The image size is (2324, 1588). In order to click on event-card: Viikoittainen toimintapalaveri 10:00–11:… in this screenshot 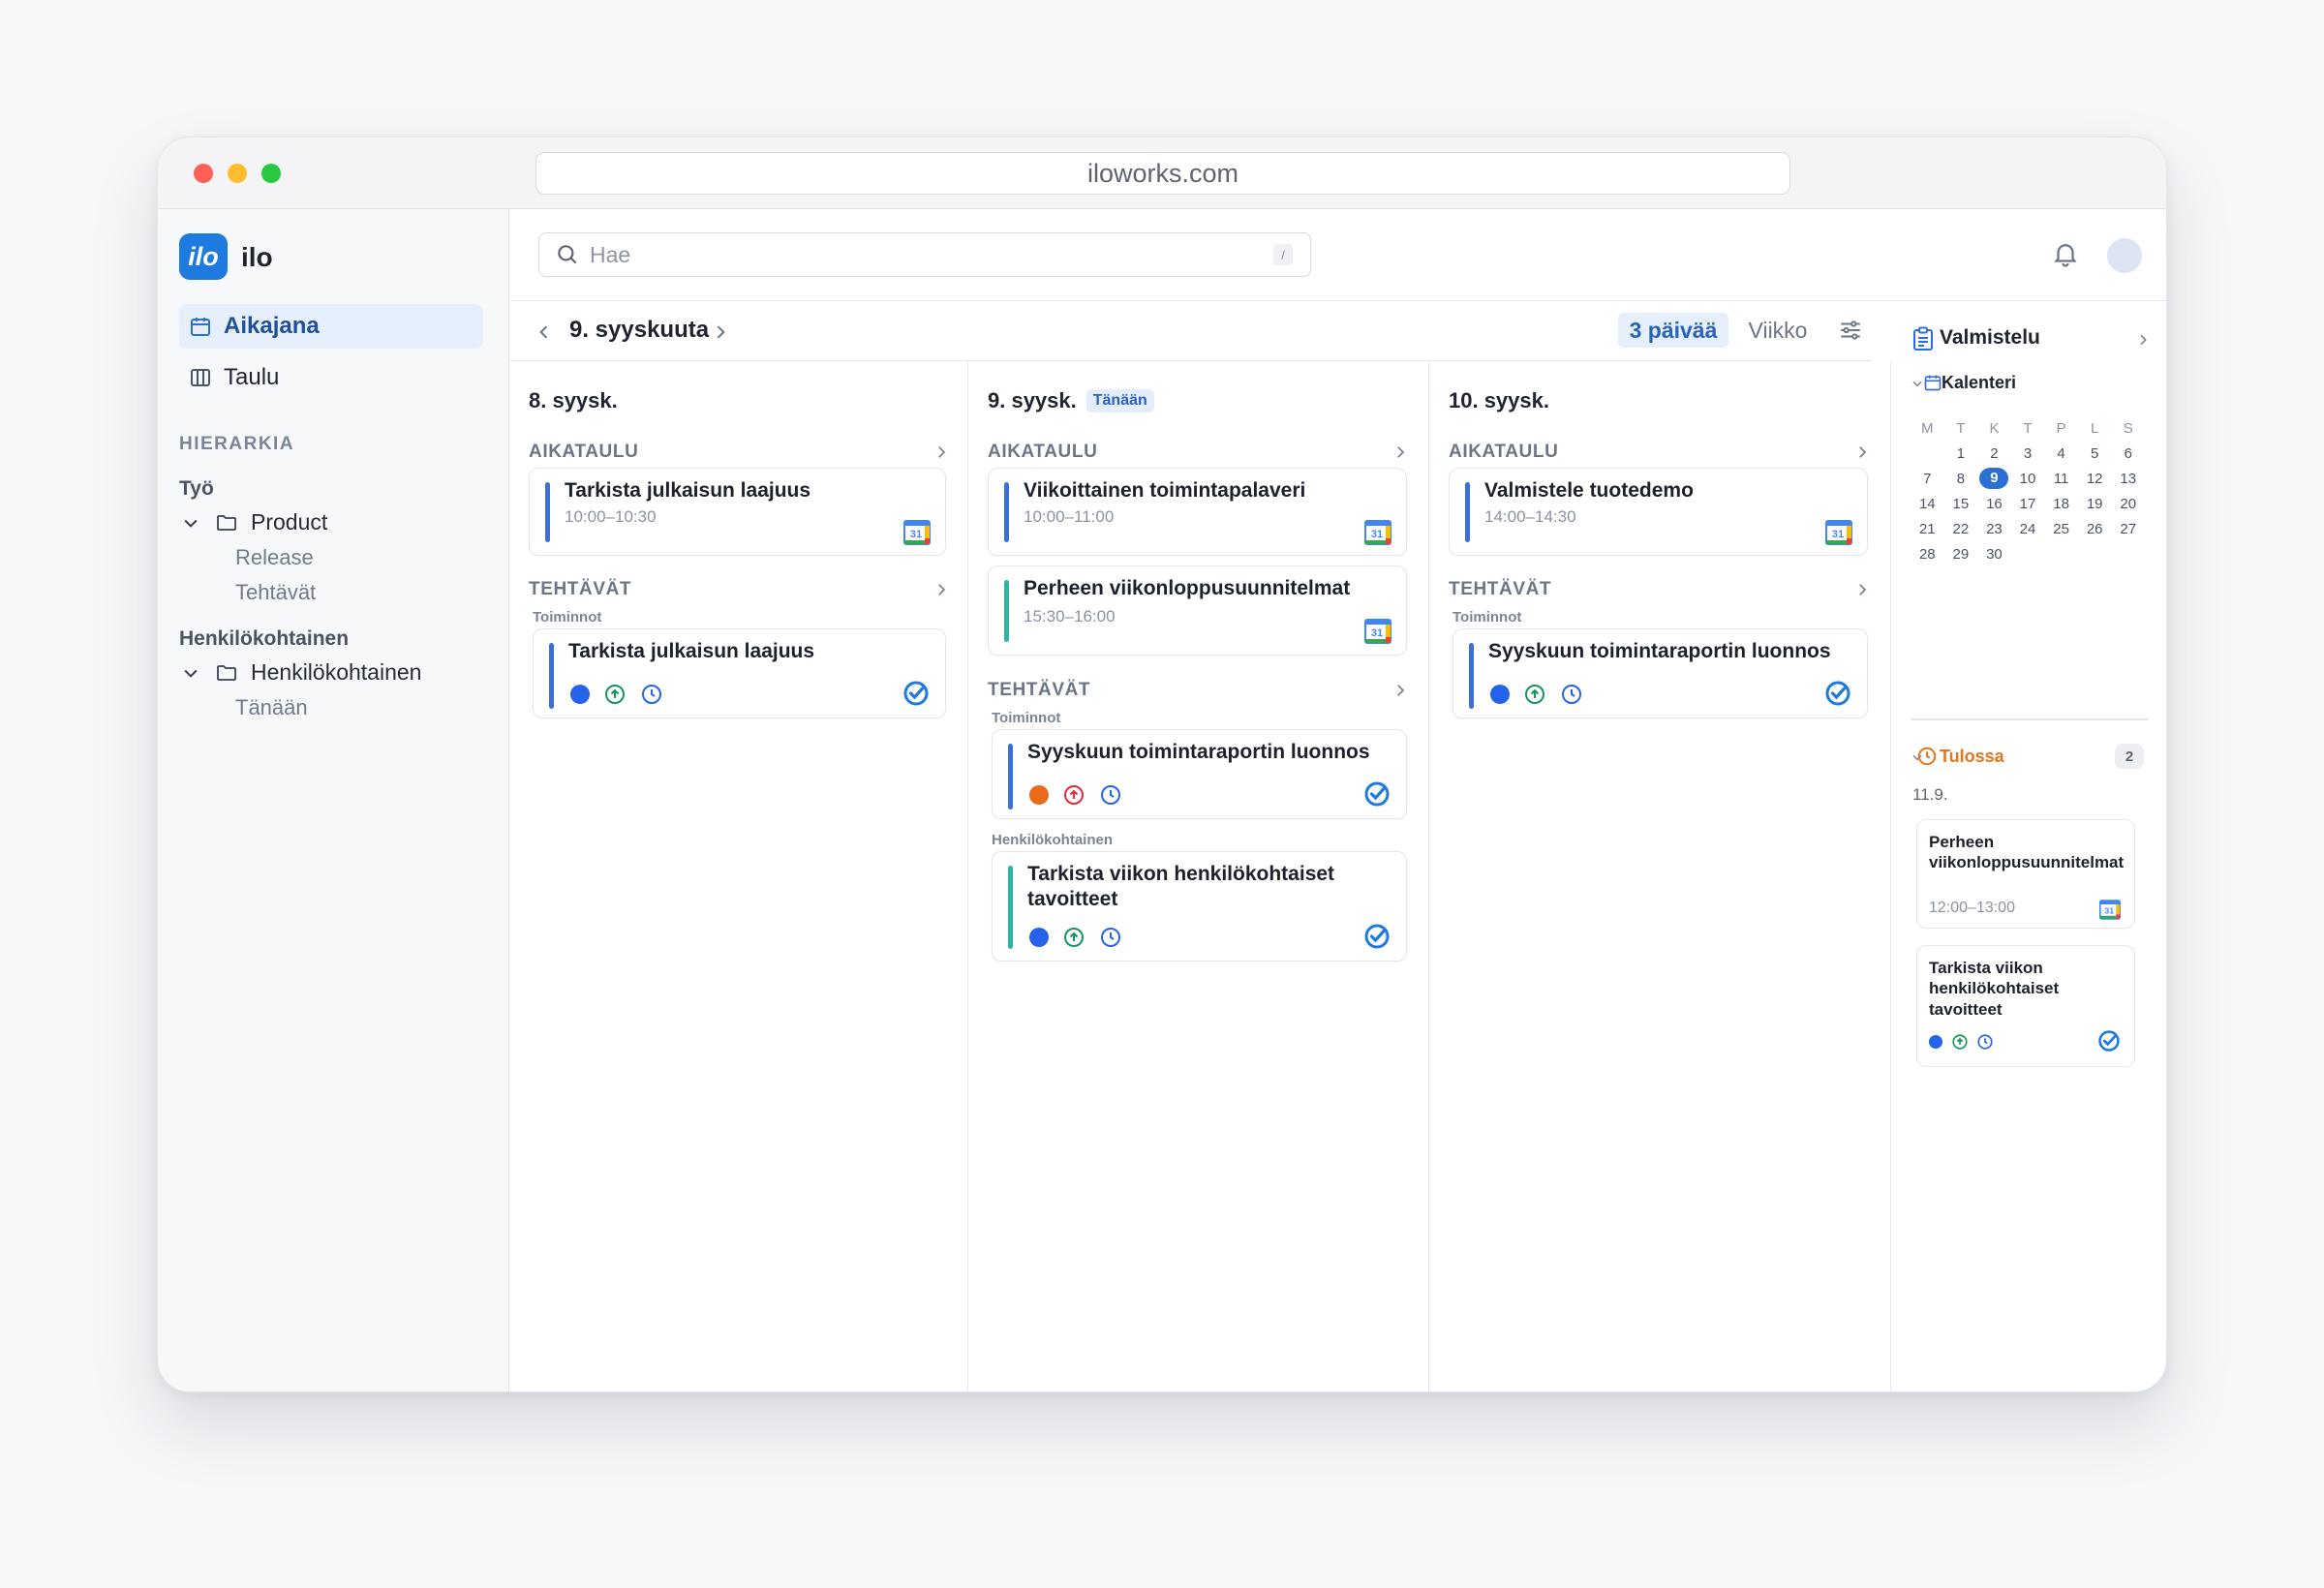, I will do `click(1197, 512)`.